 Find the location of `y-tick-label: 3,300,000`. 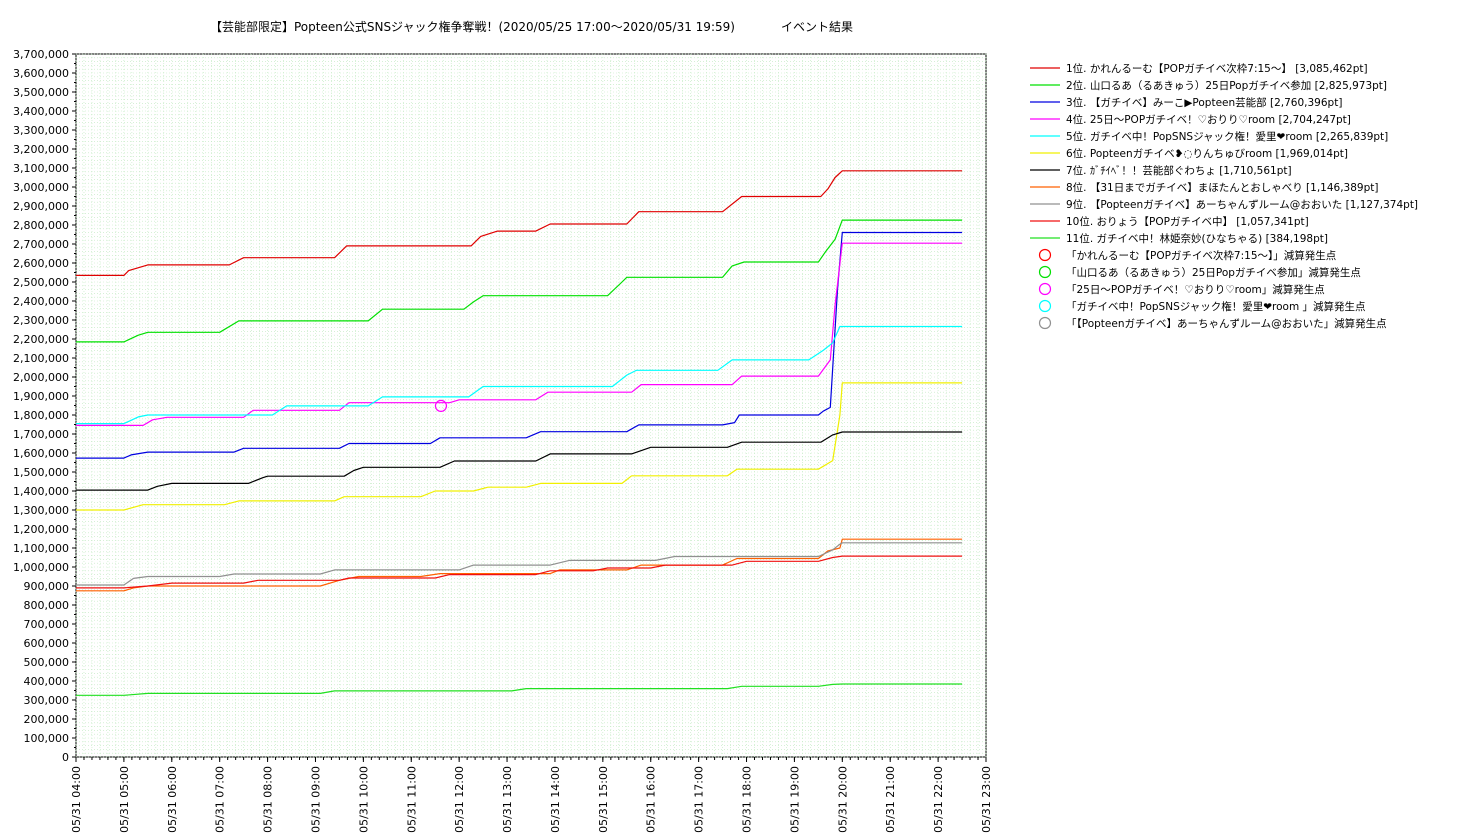

y-tick-label: 3,300,000 is located at coordinates (41, 130).